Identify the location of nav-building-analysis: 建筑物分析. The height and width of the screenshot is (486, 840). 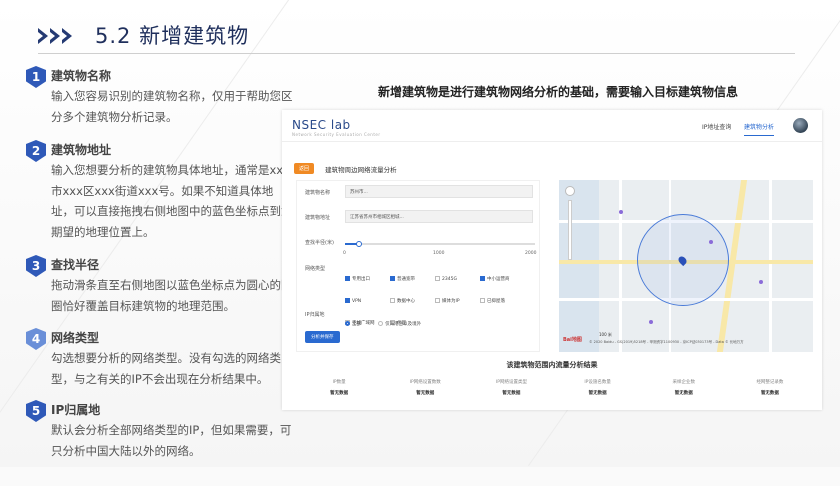
(759, 129).